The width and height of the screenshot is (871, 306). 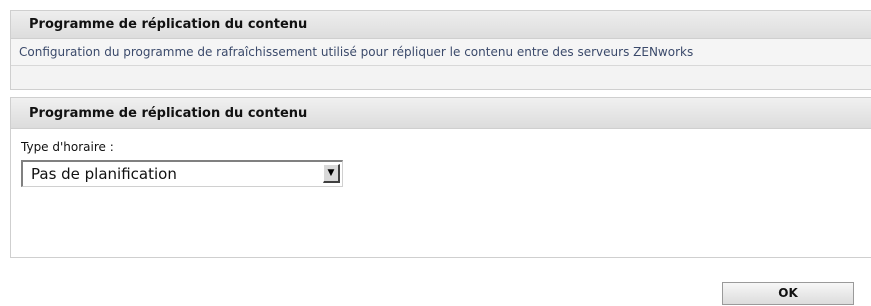 I want to click on schedule-type-label: Type d'horaire :, so click(x=67, y=147).